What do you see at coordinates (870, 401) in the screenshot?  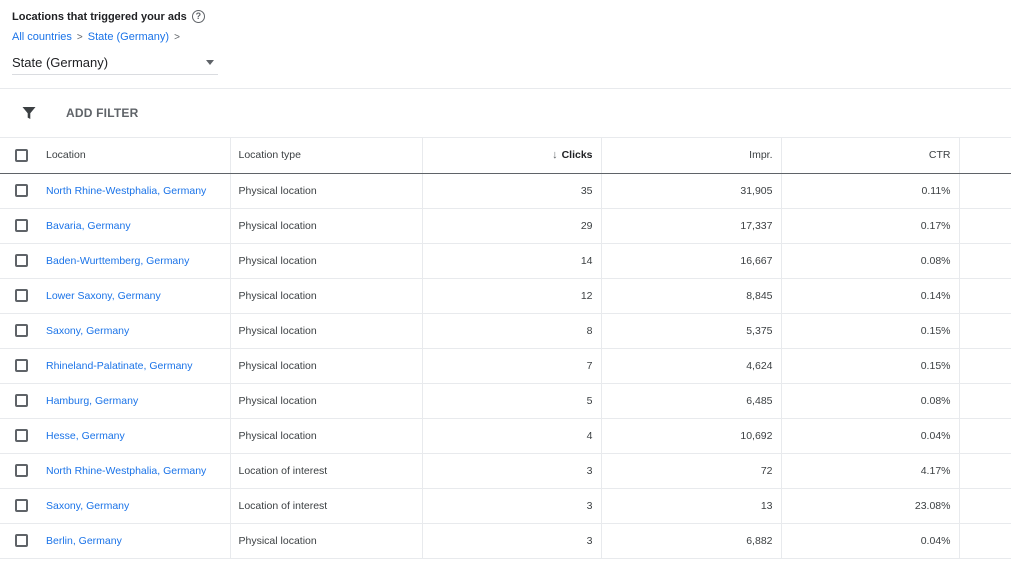 I see `ctr-cell: 0.08%` at bounding box center [870, 401].